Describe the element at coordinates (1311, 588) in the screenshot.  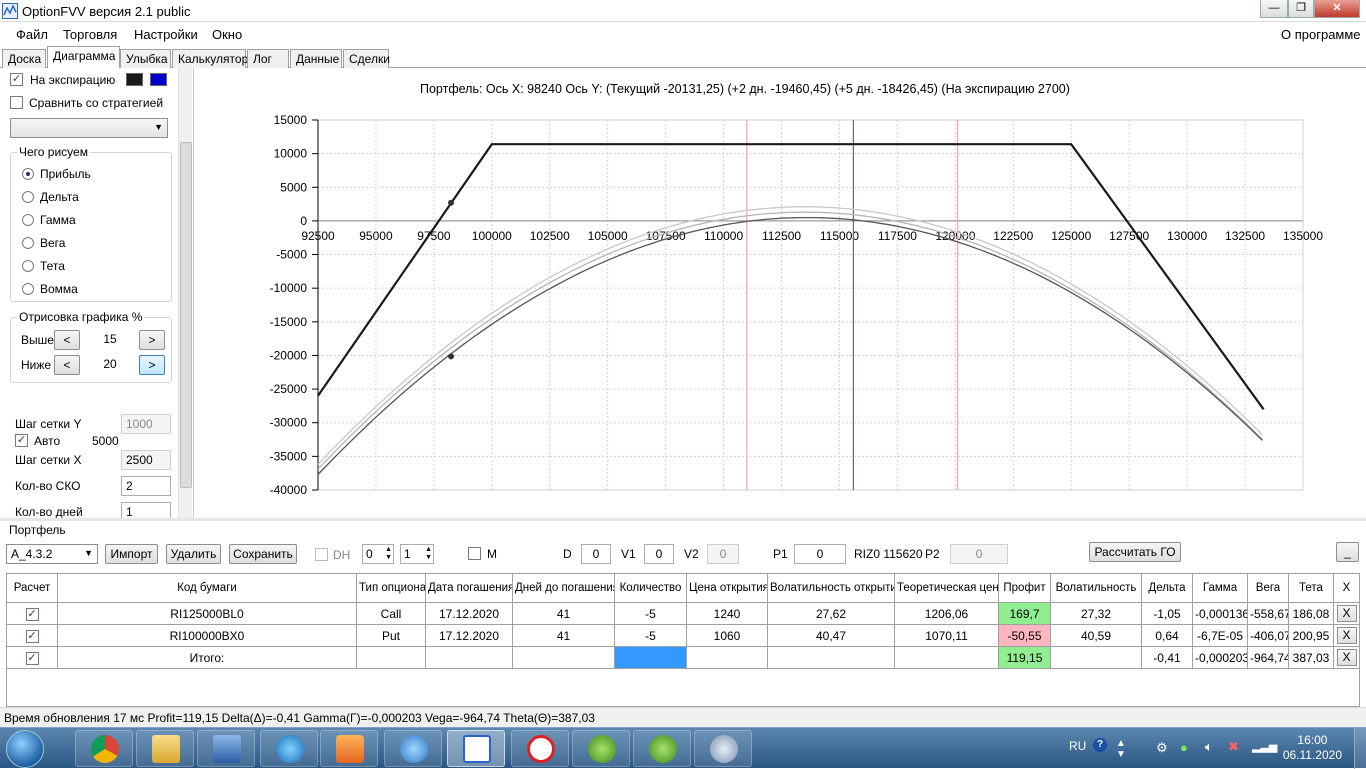
I see `col-theta: Тета` at that location.